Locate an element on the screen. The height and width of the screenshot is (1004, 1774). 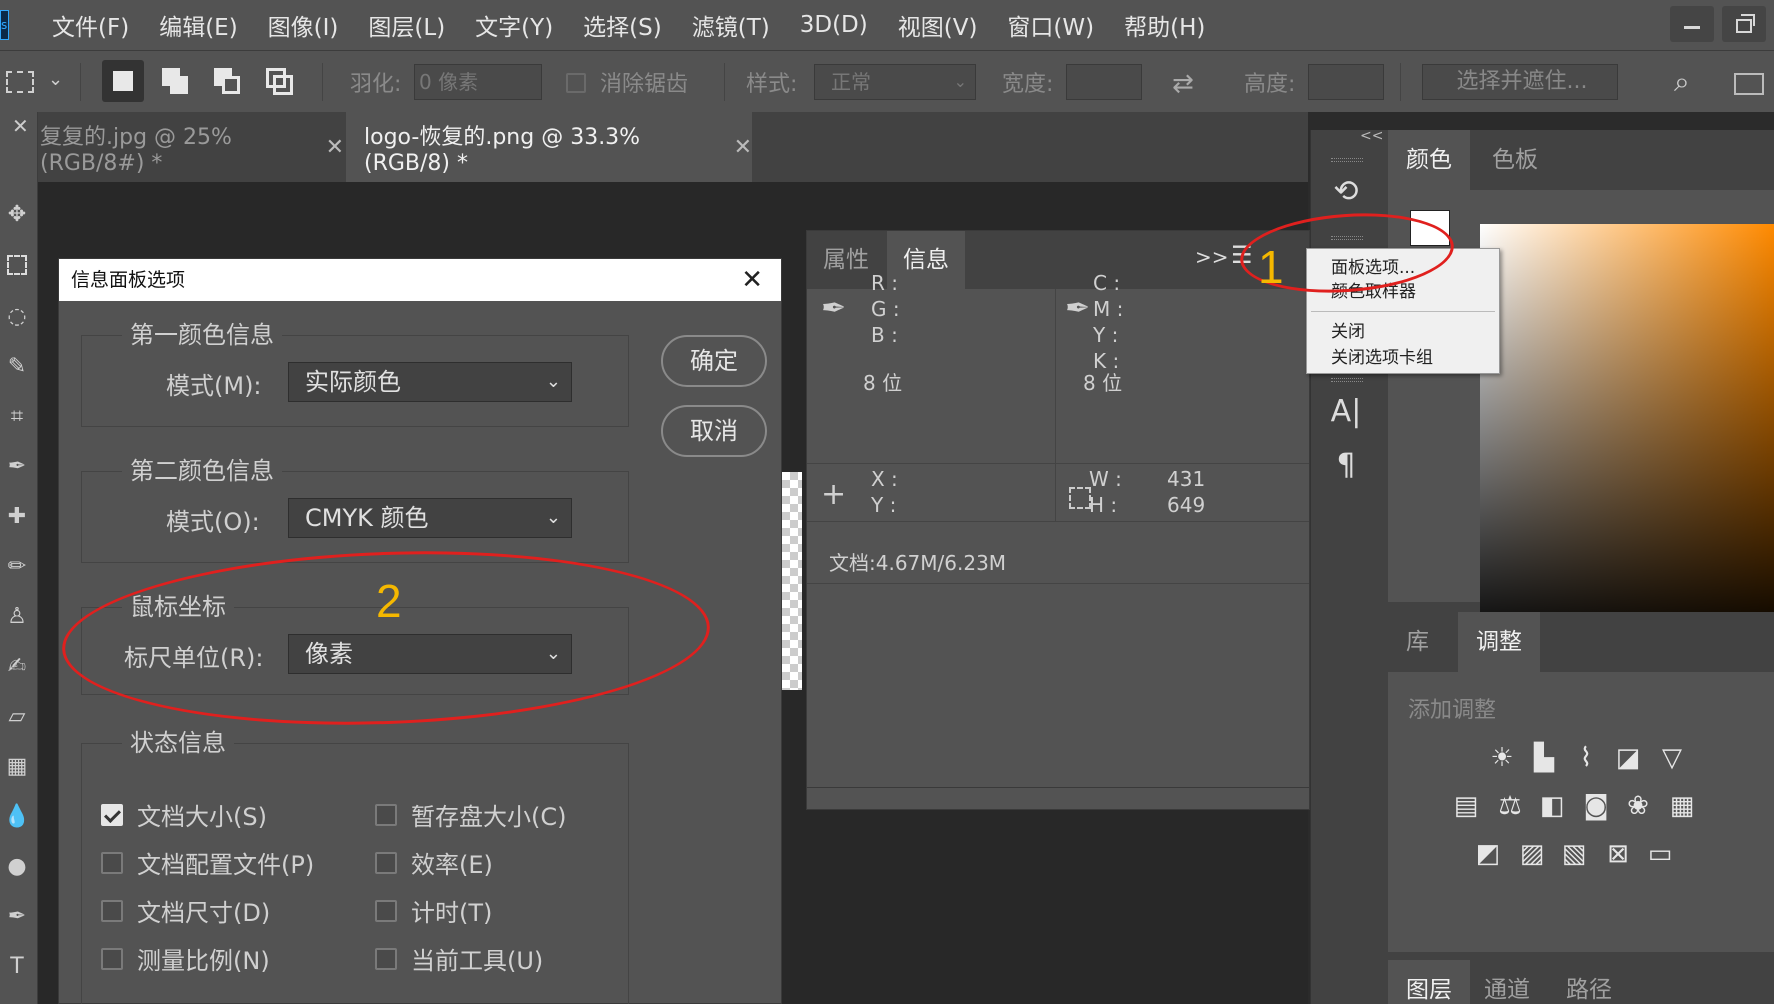
tab-library: 库 is located at coordinates (1417, 642).